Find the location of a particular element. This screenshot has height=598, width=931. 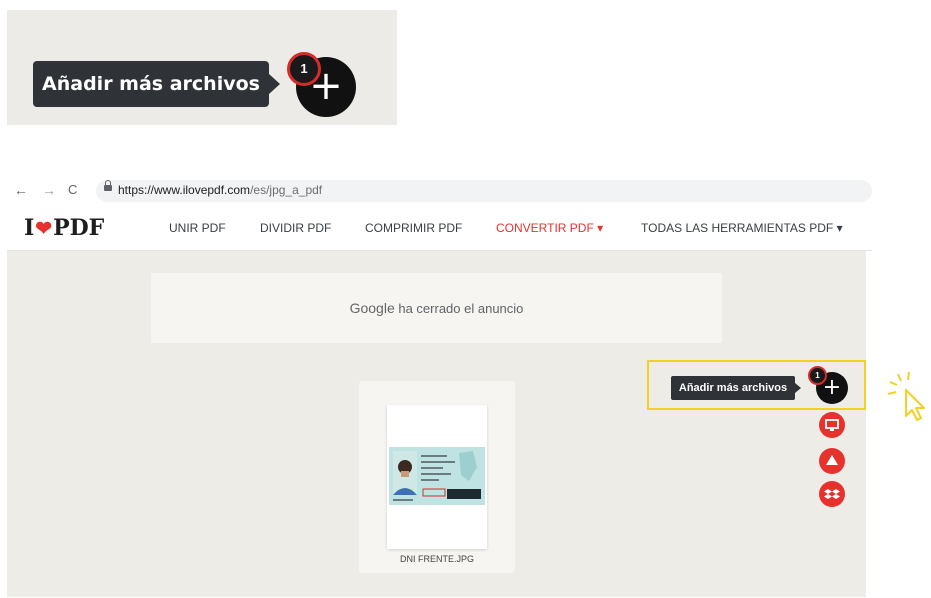

click-cursor-icon is located at coordinates (906, 396).